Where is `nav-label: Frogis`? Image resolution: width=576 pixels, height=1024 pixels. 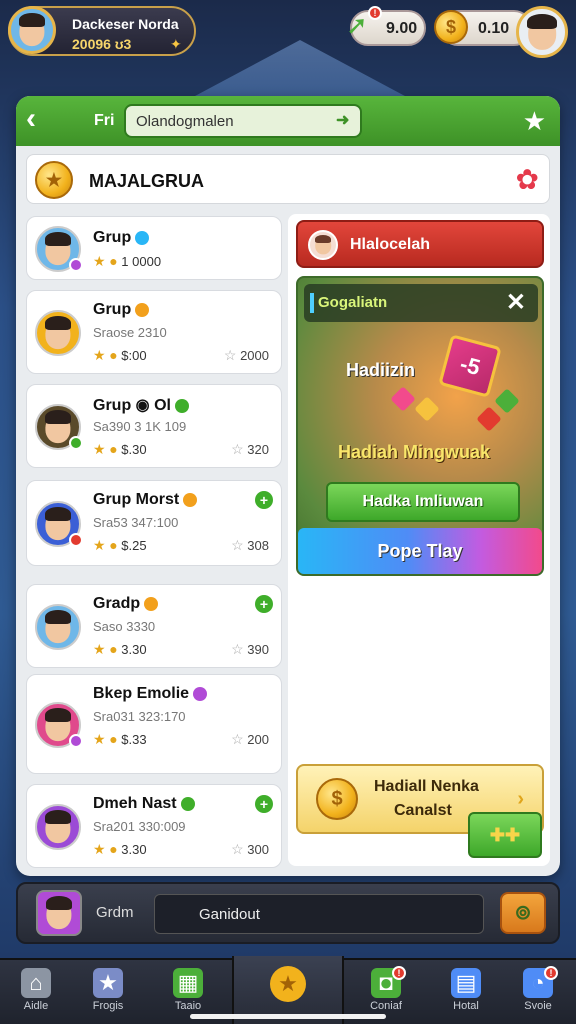
nav-label: Frogis is located at coordinates (108, 1006).